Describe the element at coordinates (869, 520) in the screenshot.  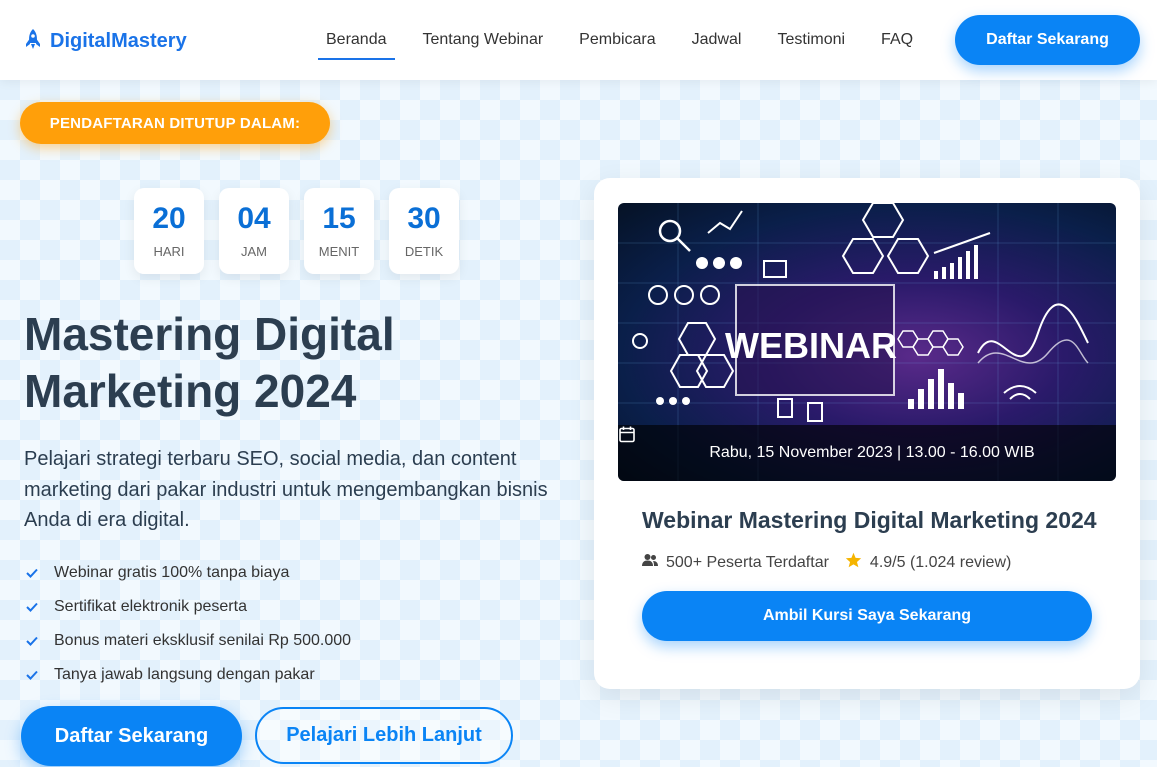
I see `card-title: Webinar Mastering Digital Marketing 2024` at that location.